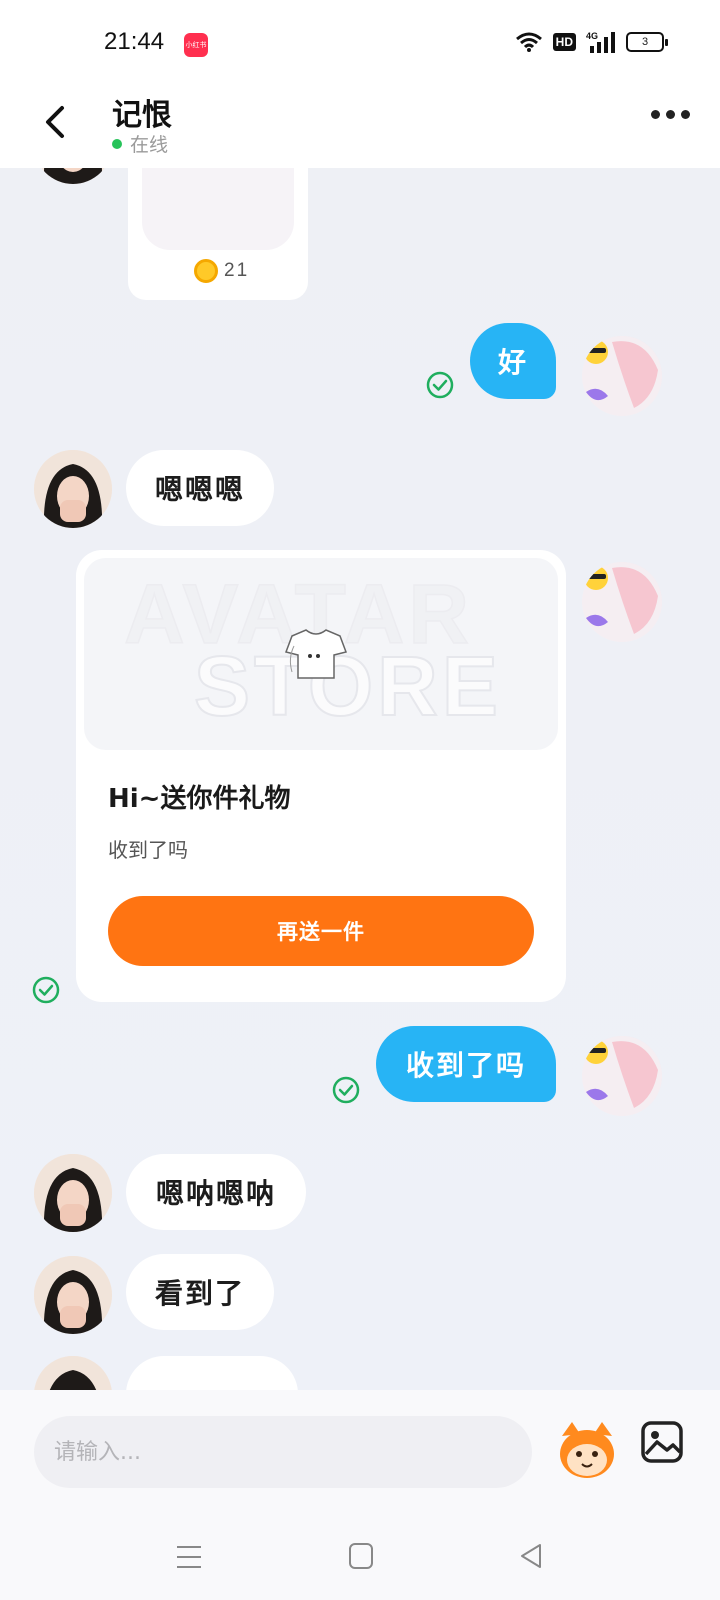 The image size is (720, 1600). Describe the element at coordinates (237, 270) in the screenshot. I see `coin-value: 21` at that location.